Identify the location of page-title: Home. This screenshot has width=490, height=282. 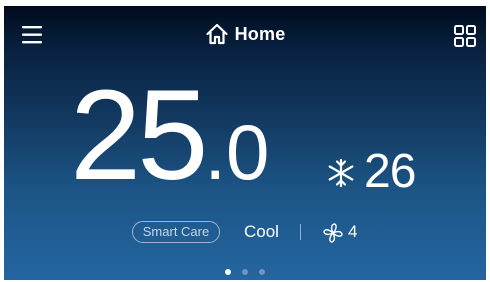
(260, 33).